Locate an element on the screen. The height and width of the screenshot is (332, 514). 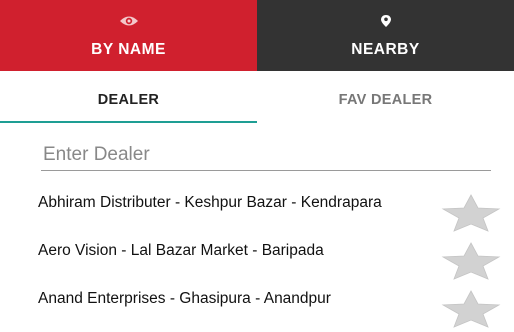
tab-fav-dealer: FAV DEALER is located at coordinates (385, 97).